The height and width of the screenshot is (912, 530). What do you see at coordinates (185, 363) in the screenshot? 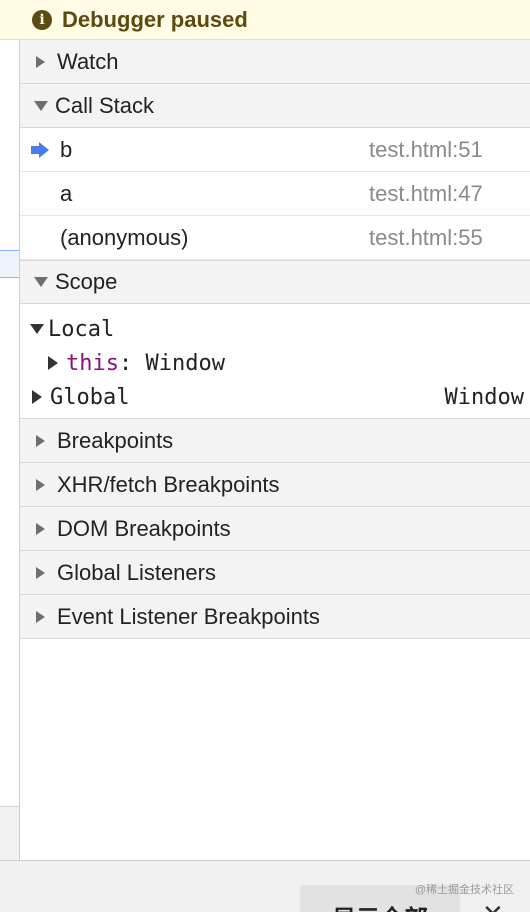
I see `property-value: Window` at bounding box center [185, 363].